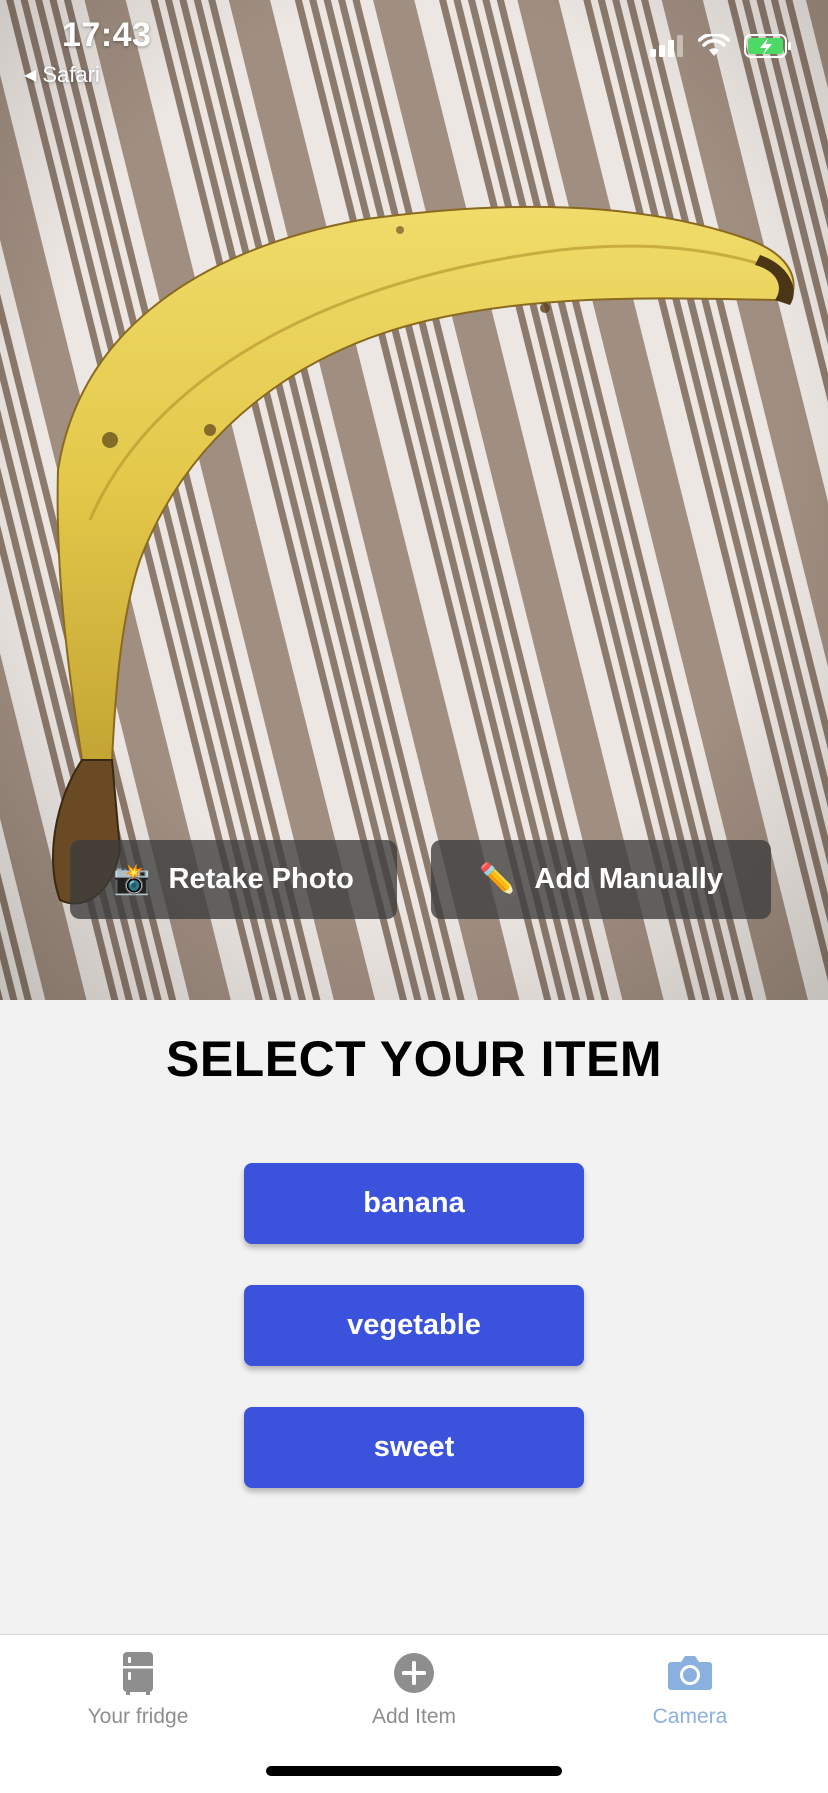 The image size is (828, 1793). I want to click on retake-photo-button: 📸 Retake Photo, so click(233, 879).